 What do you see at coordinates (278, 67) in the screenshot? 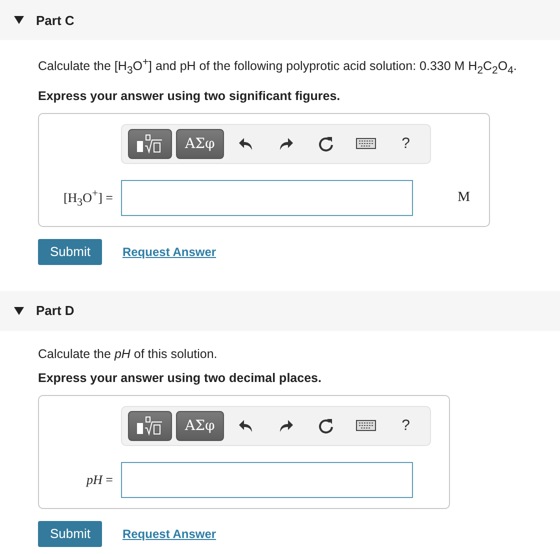
I see `question-text: Calculate the [H$_{3}$O$^{+}$] and pH of the following polyprotic acid solution: 0.330 M H$_{2}$C$_{2}$O$_{4}$.` at bounding box center [278, 67].